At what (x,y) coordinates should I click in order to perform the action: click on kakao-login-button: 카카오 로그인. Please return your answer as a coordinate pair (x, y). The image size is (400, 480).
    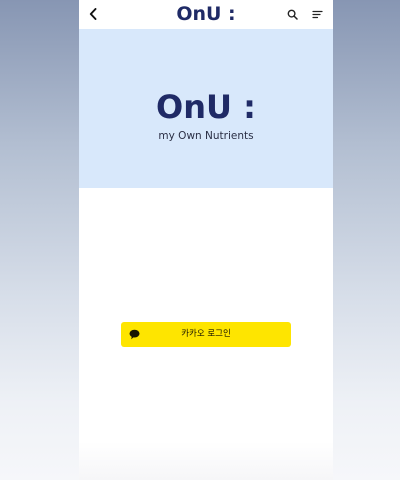
    Looking at the image, I should click on (206, 334).